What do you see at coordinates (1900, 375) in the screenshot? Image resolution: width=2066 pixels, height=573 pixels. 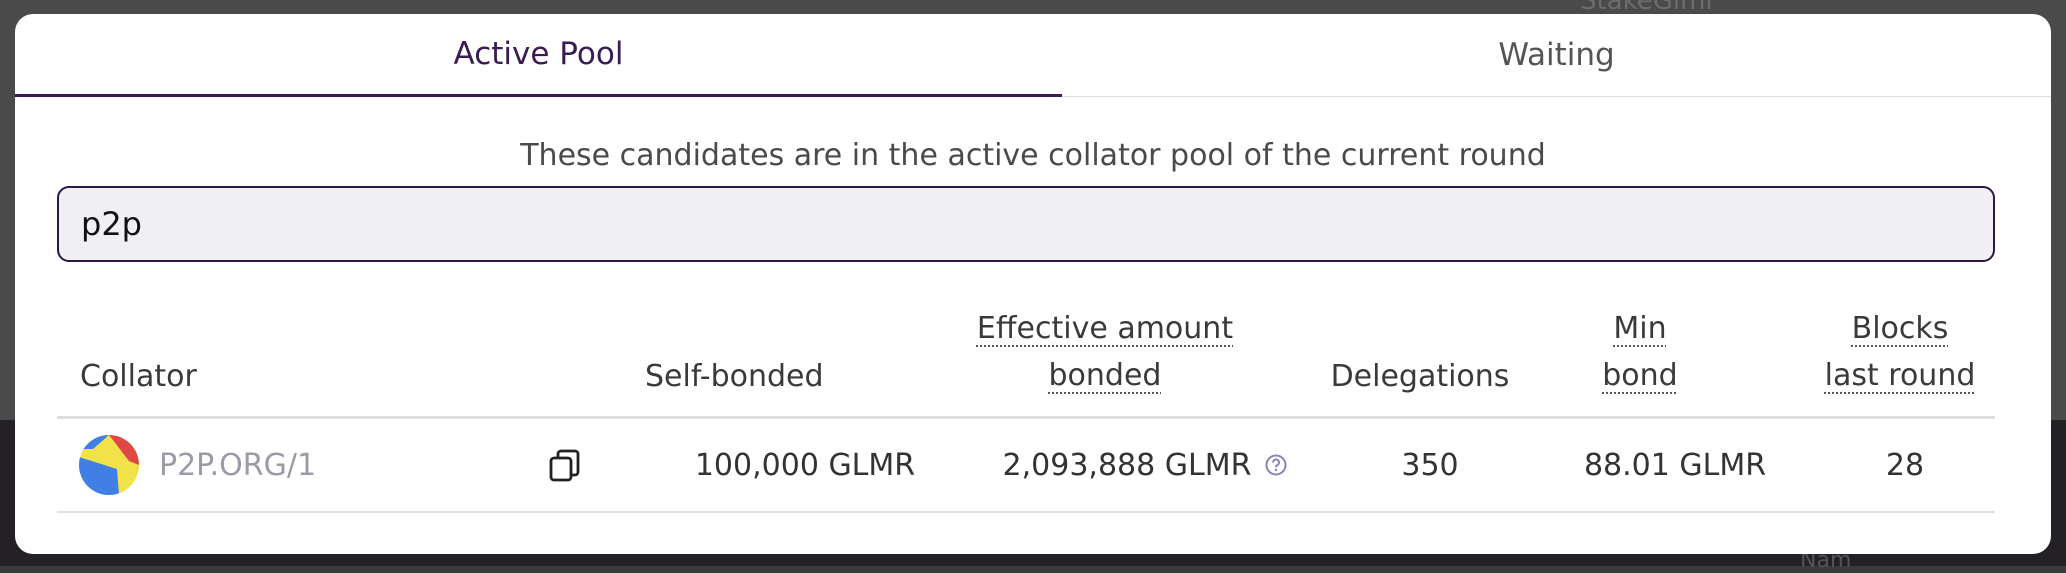 I see `header-blocks-line2: last round` at bounding box center [1900, 375].